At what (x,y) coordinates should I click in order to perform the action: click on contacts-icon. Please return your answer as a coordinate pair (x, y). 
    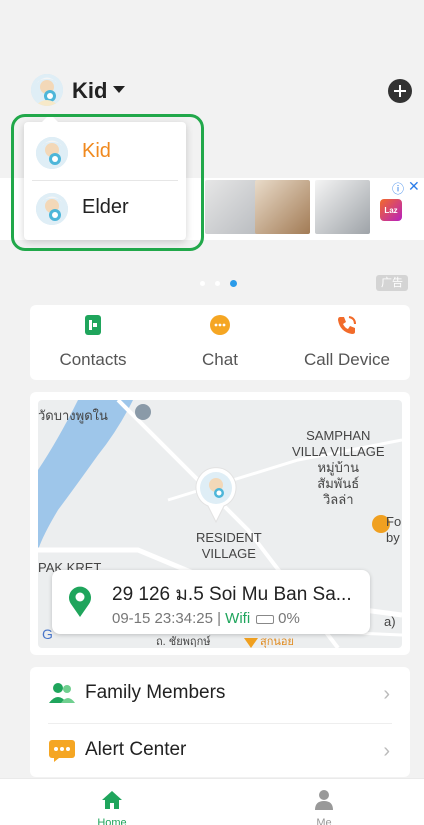
    Looking at the image, I should click on (93, 325).